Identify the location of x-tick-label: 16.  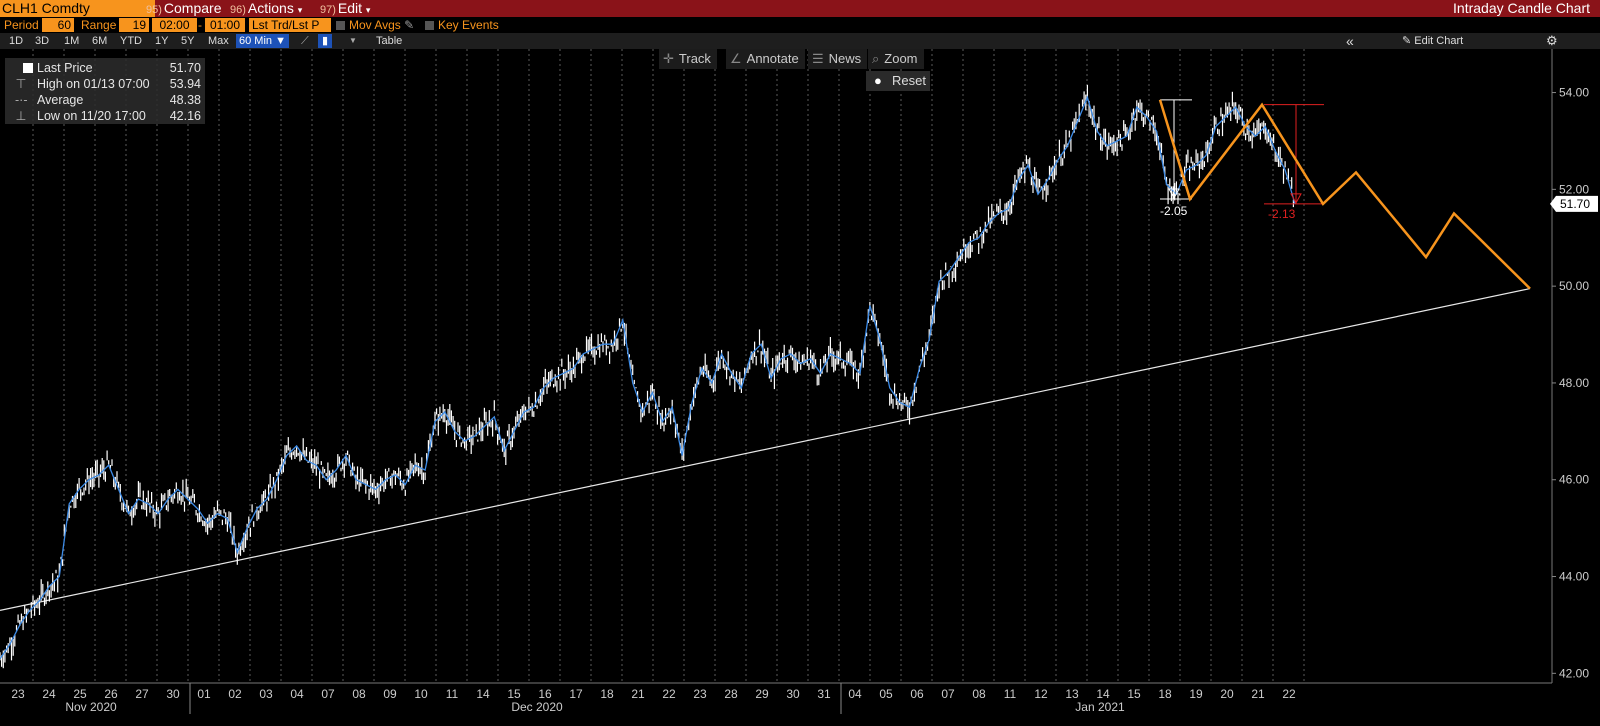
(545, 694).